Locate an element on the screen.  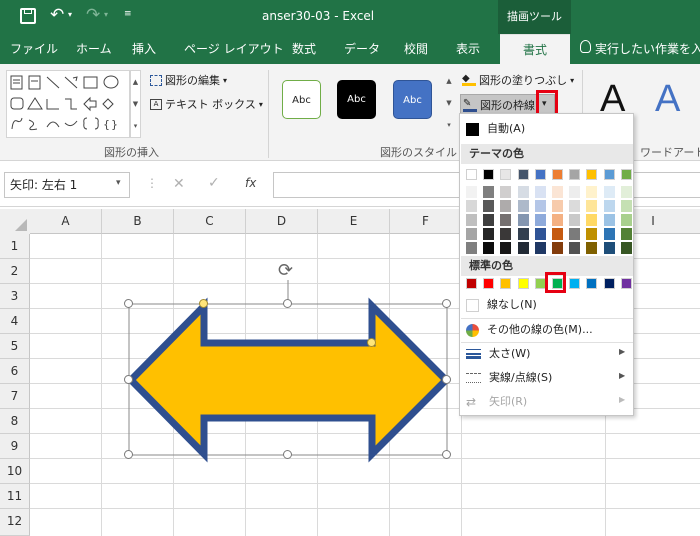
weight-submenu-arrow: ▶ is located at coordinates (622, 351).